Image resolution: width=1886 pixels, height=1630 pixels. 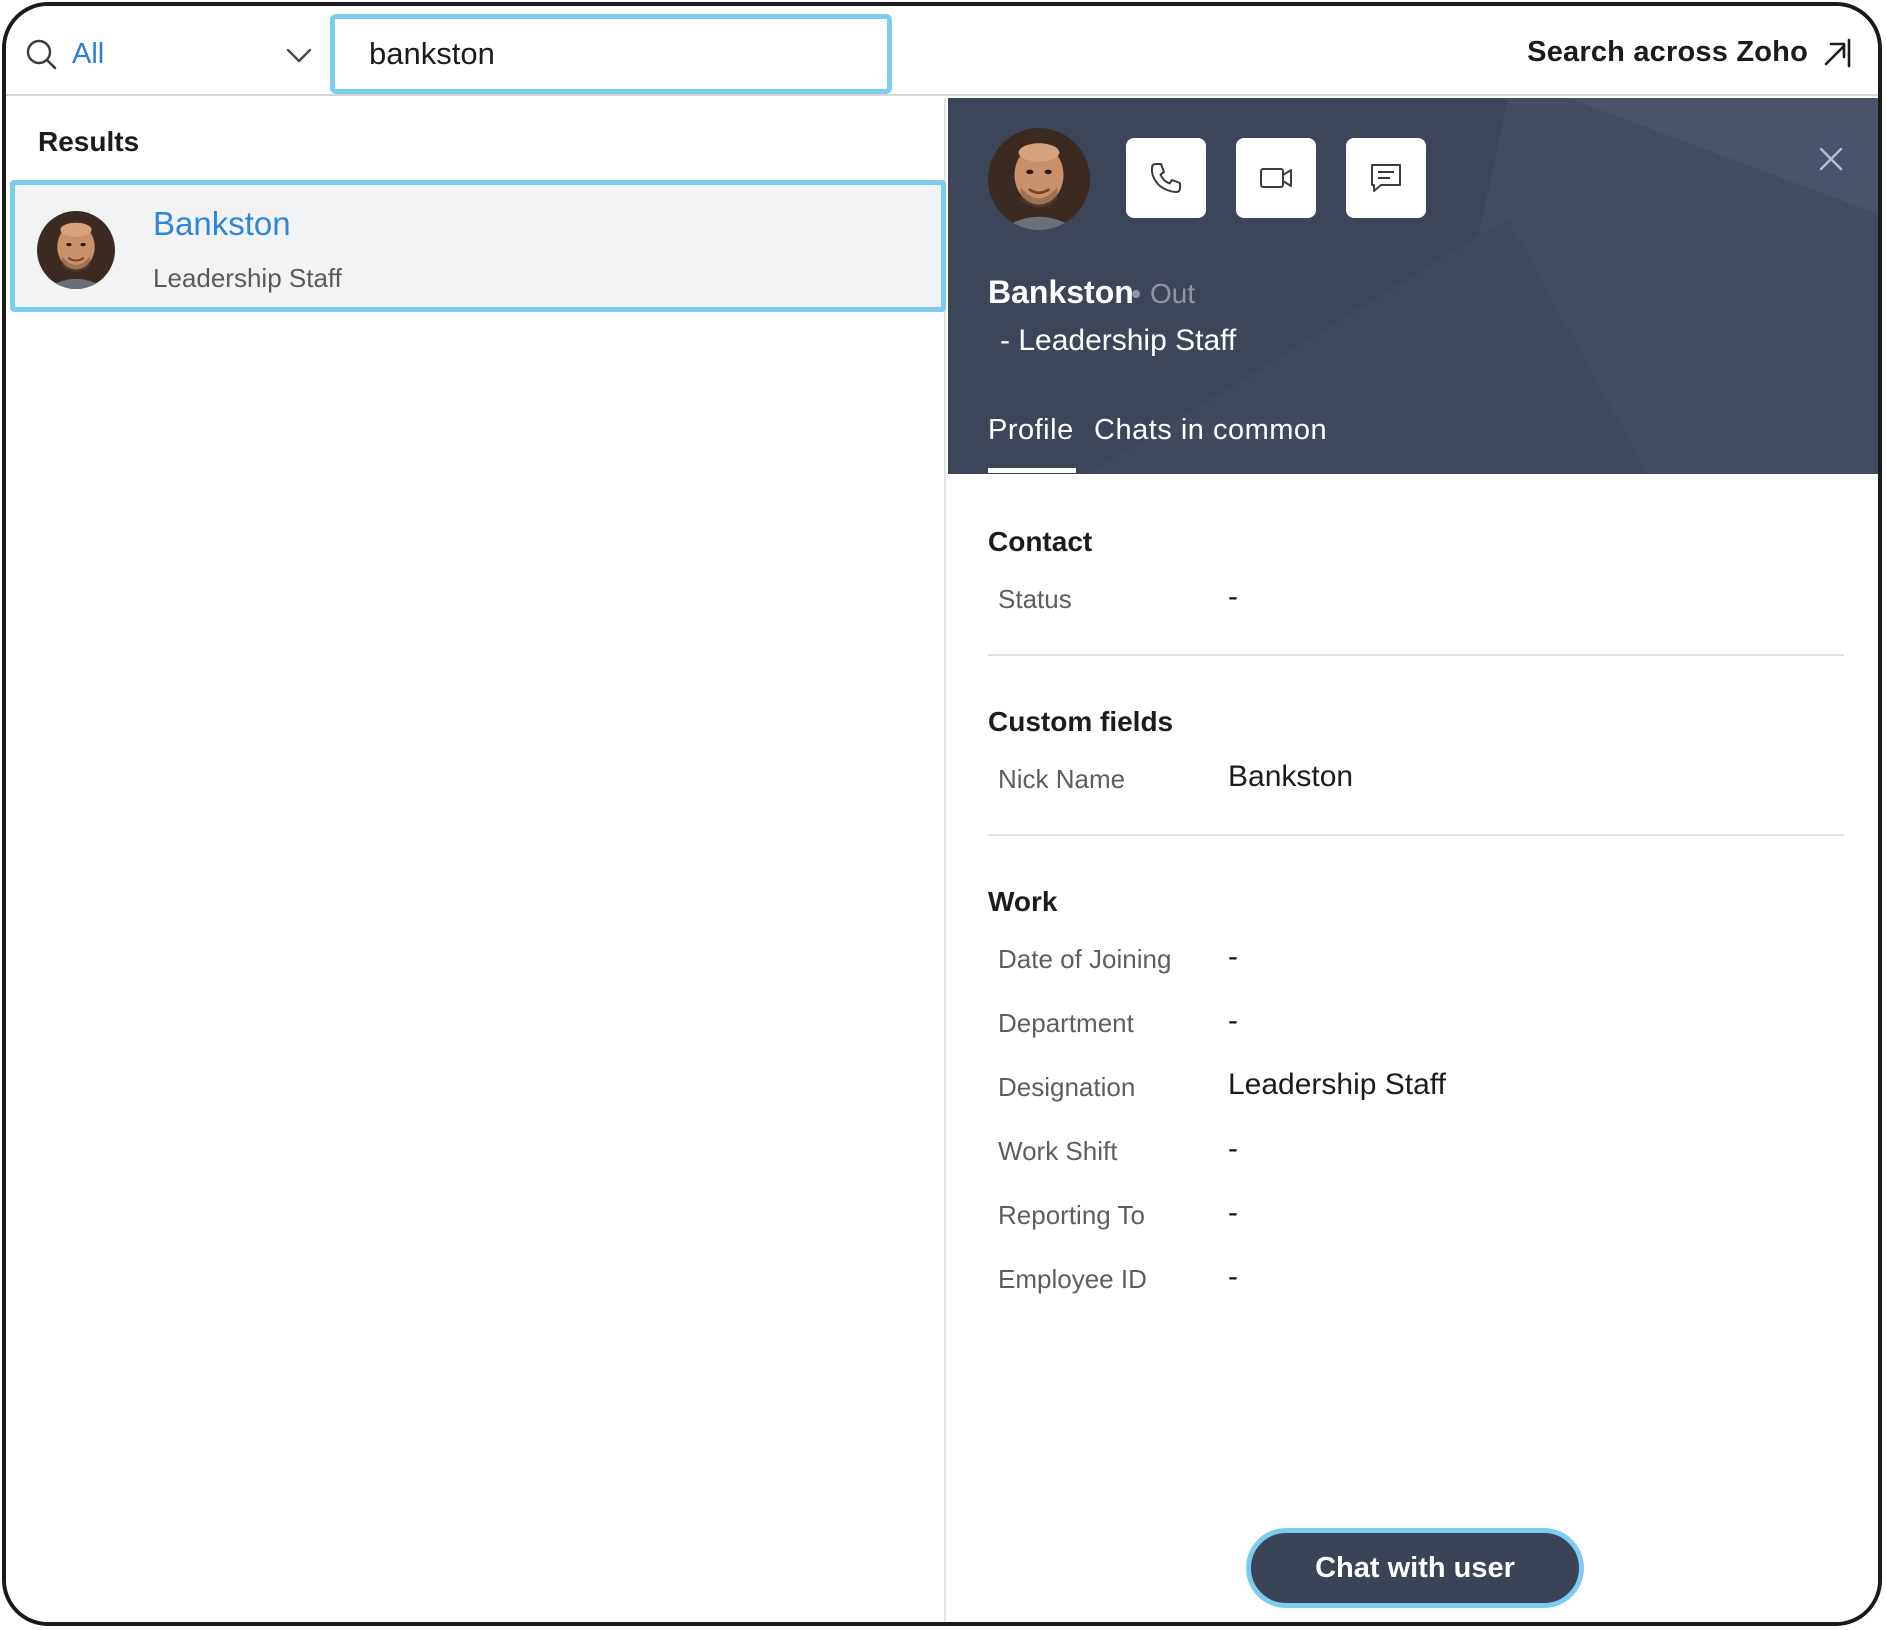 I want to click on search-scope-dropdown: All, so click(x=169, y=54).